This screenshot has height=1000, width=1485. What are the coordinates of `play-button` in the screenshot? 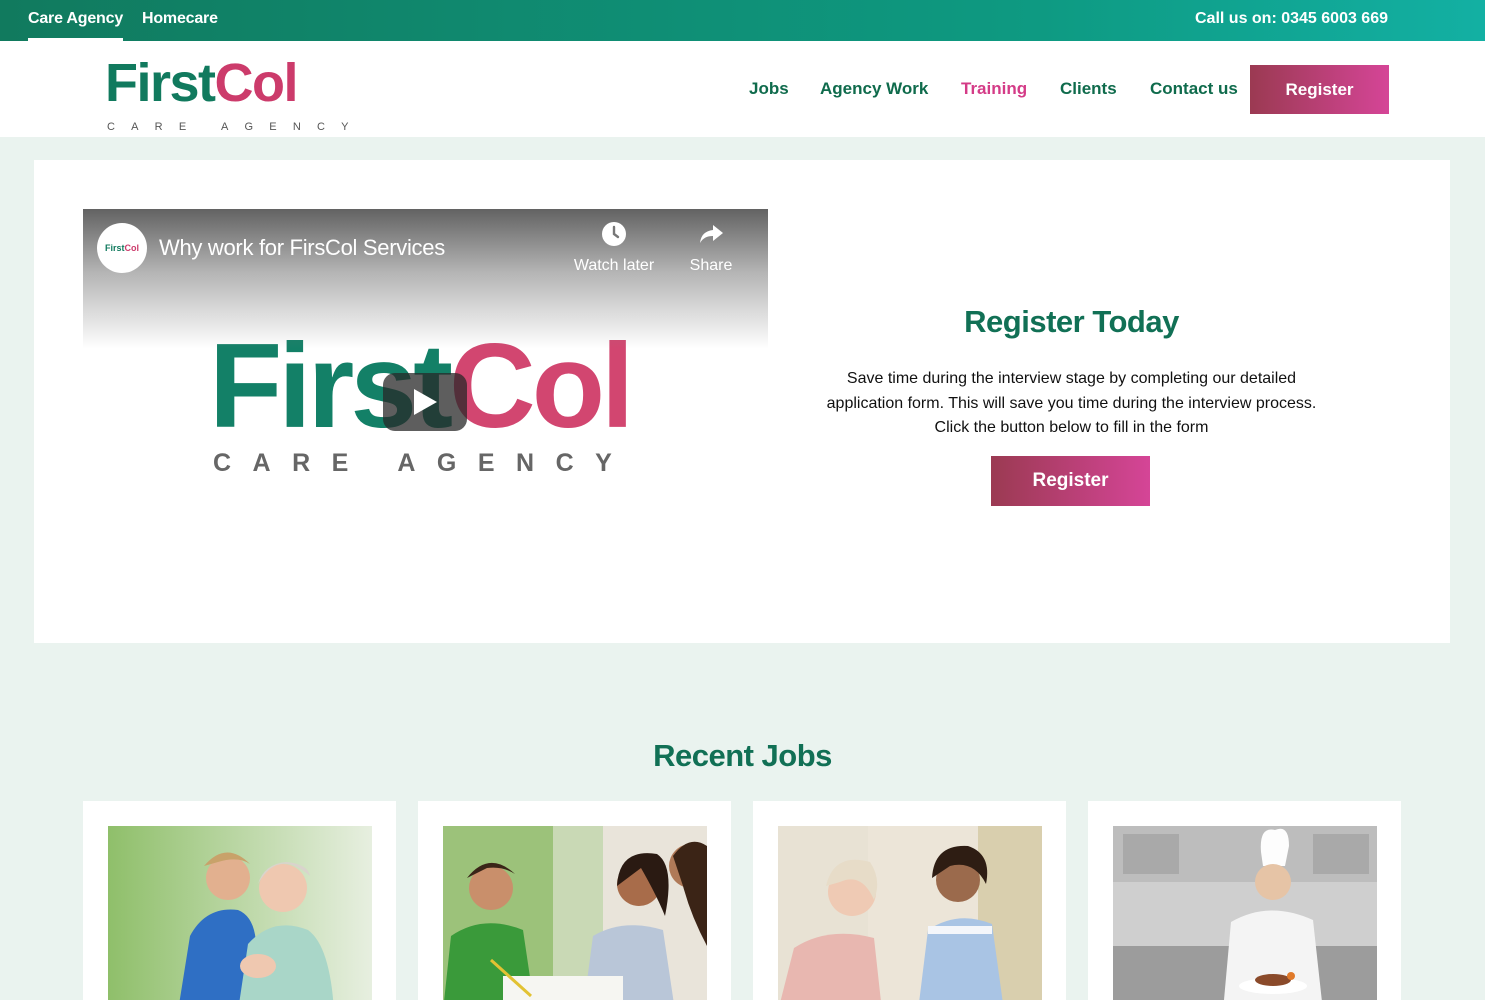 It's located at (425, 402).